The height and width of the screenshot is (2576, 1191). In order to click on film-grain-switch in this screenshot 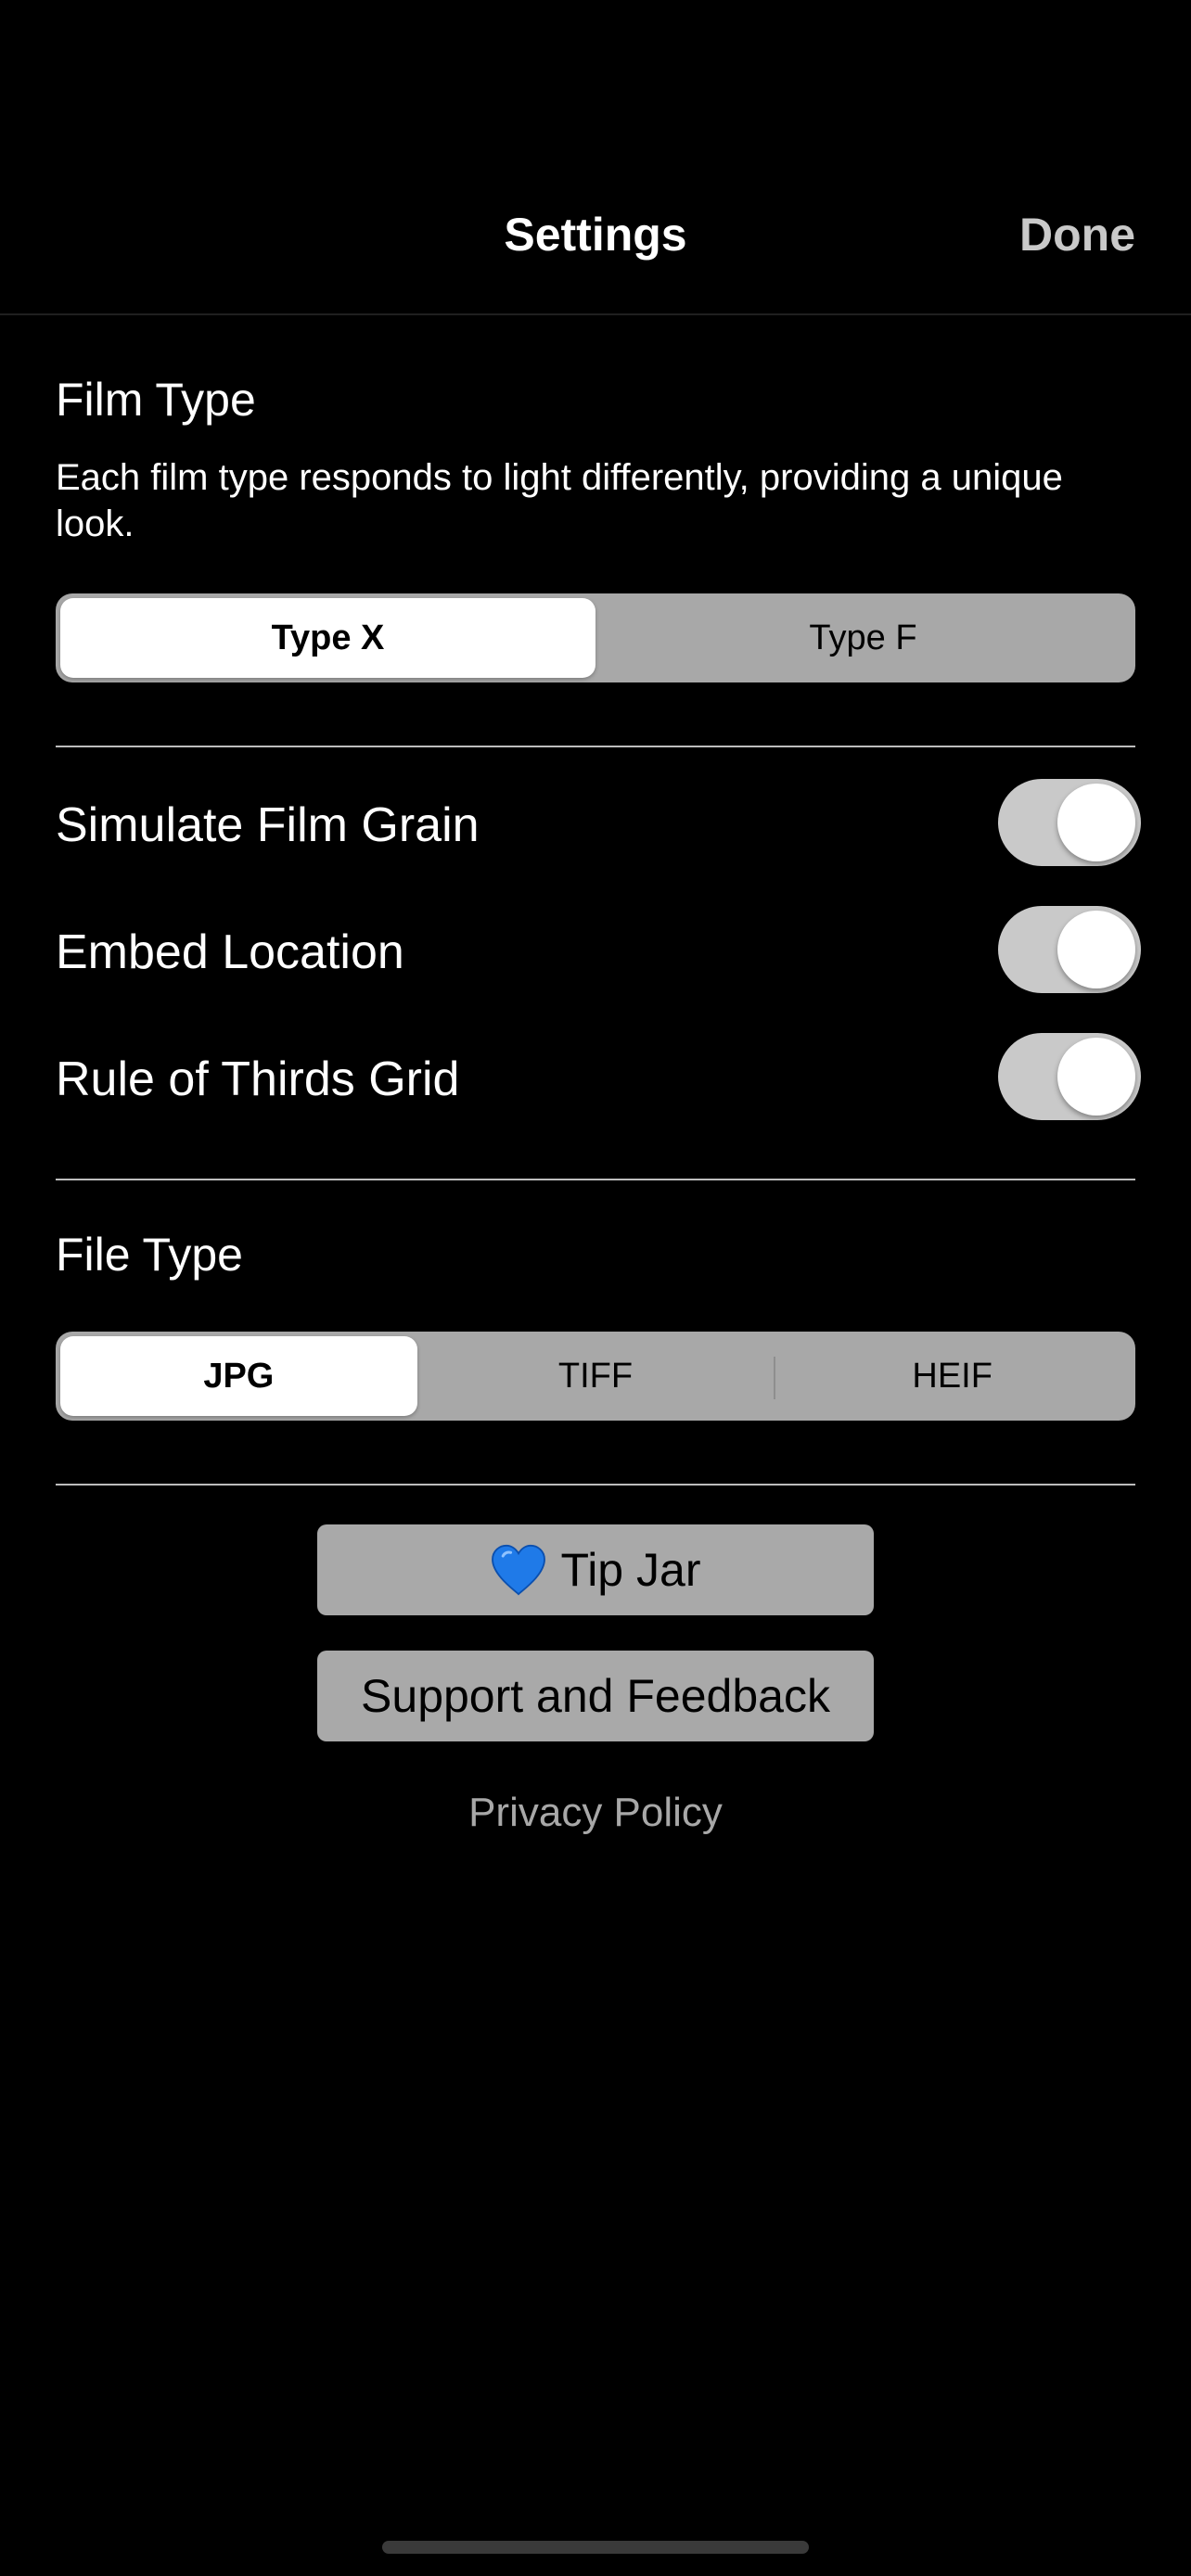, I will do `click(1069, 823)`.